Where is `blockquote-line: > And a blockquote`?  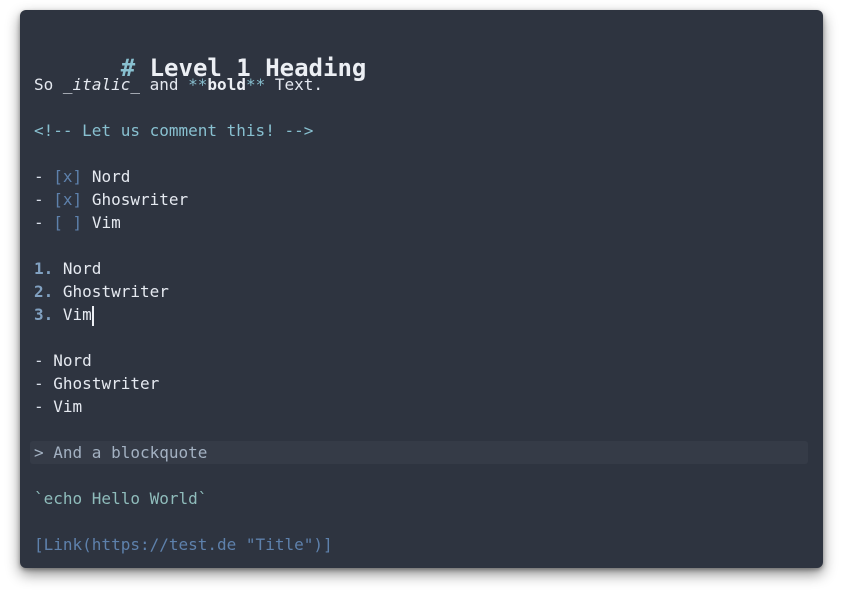
blockquote-line: > And a blockquote is located at coordinates (120, 452).